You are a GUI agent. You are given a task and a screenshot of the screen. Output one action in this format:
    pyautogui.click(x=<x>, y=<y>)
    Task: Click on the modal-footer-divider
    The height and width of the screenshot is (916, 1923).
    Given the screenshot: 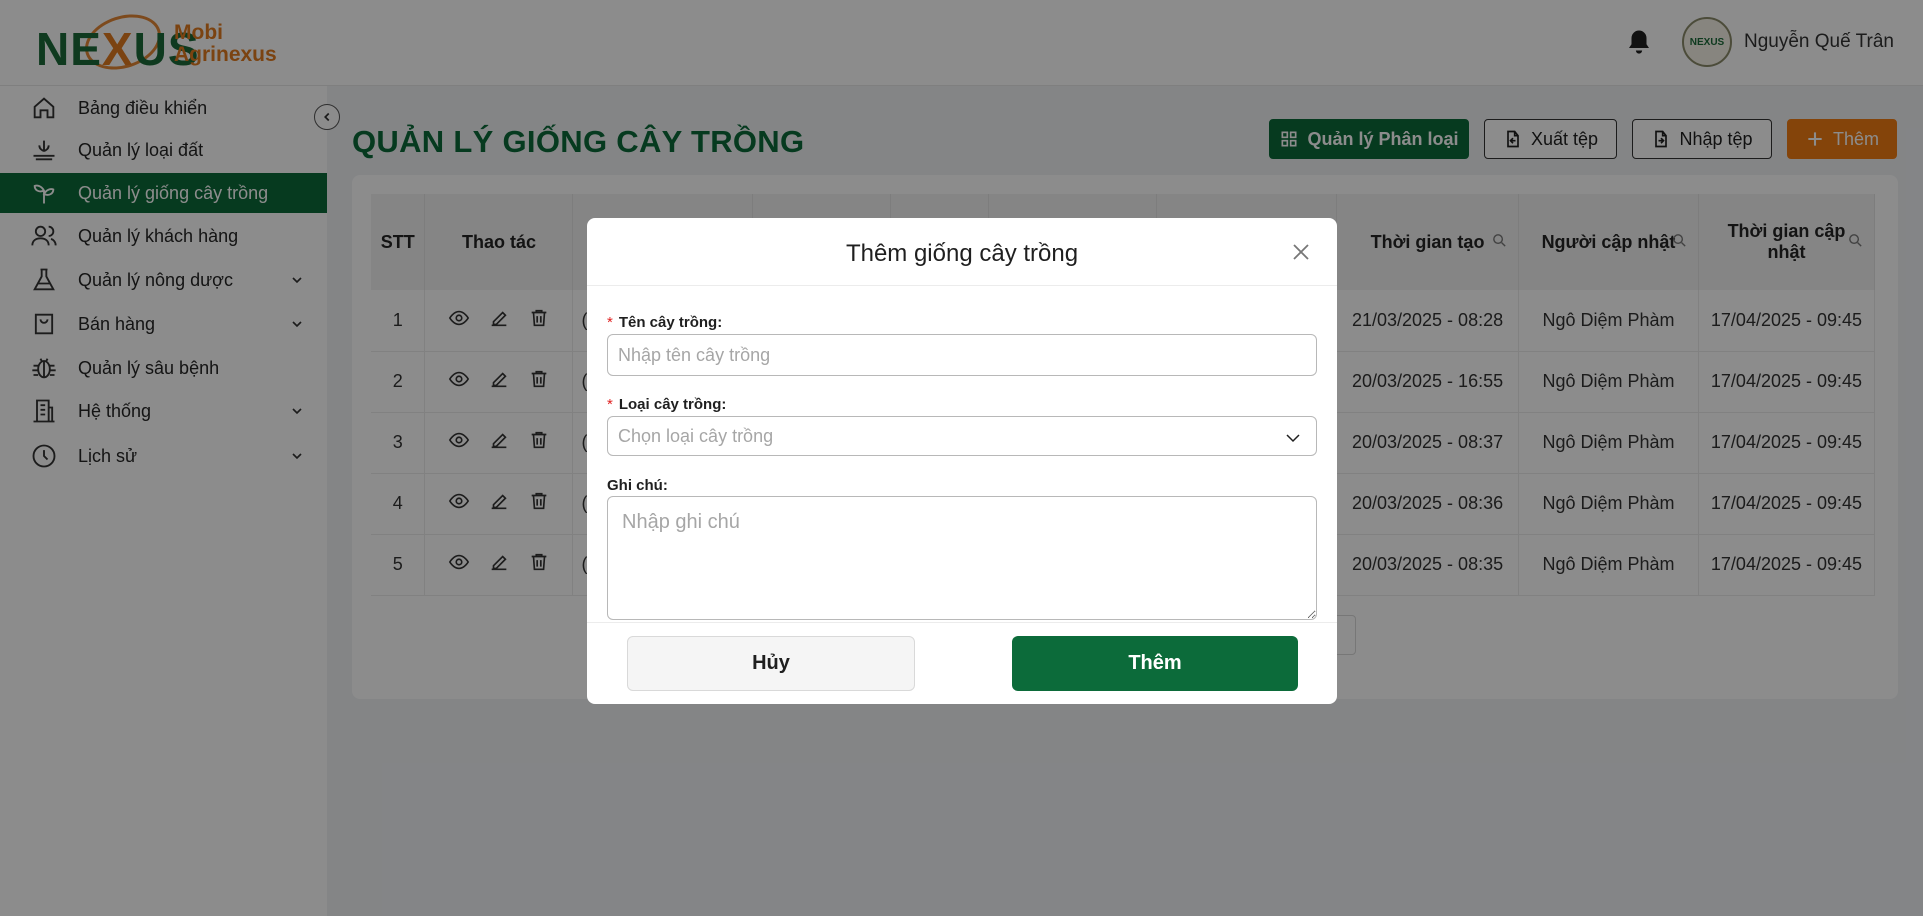 What is the action you would take?
    pyautogui.click(x=962, y=622)
    